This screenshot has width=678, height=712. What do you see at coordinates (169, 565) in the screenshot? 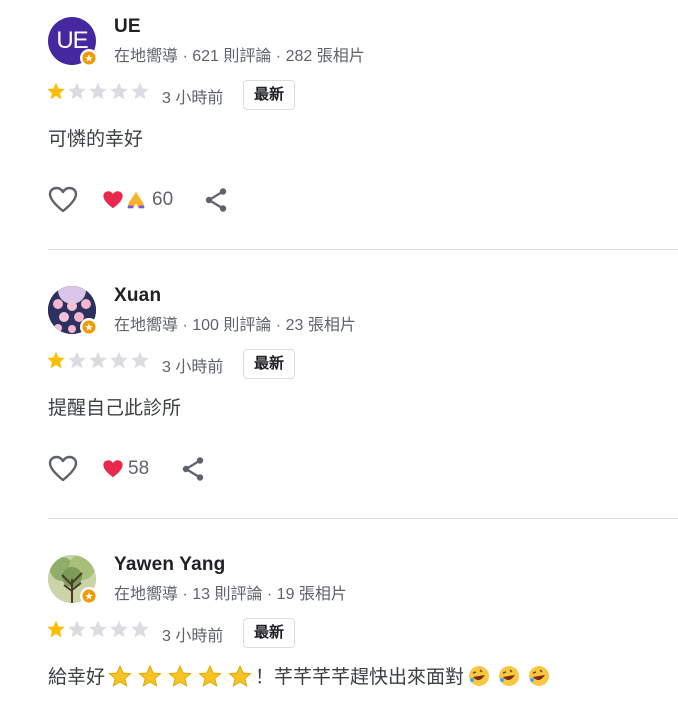
I see `reviewer-name: Yawen Yang` at bounding box center [169, 565].